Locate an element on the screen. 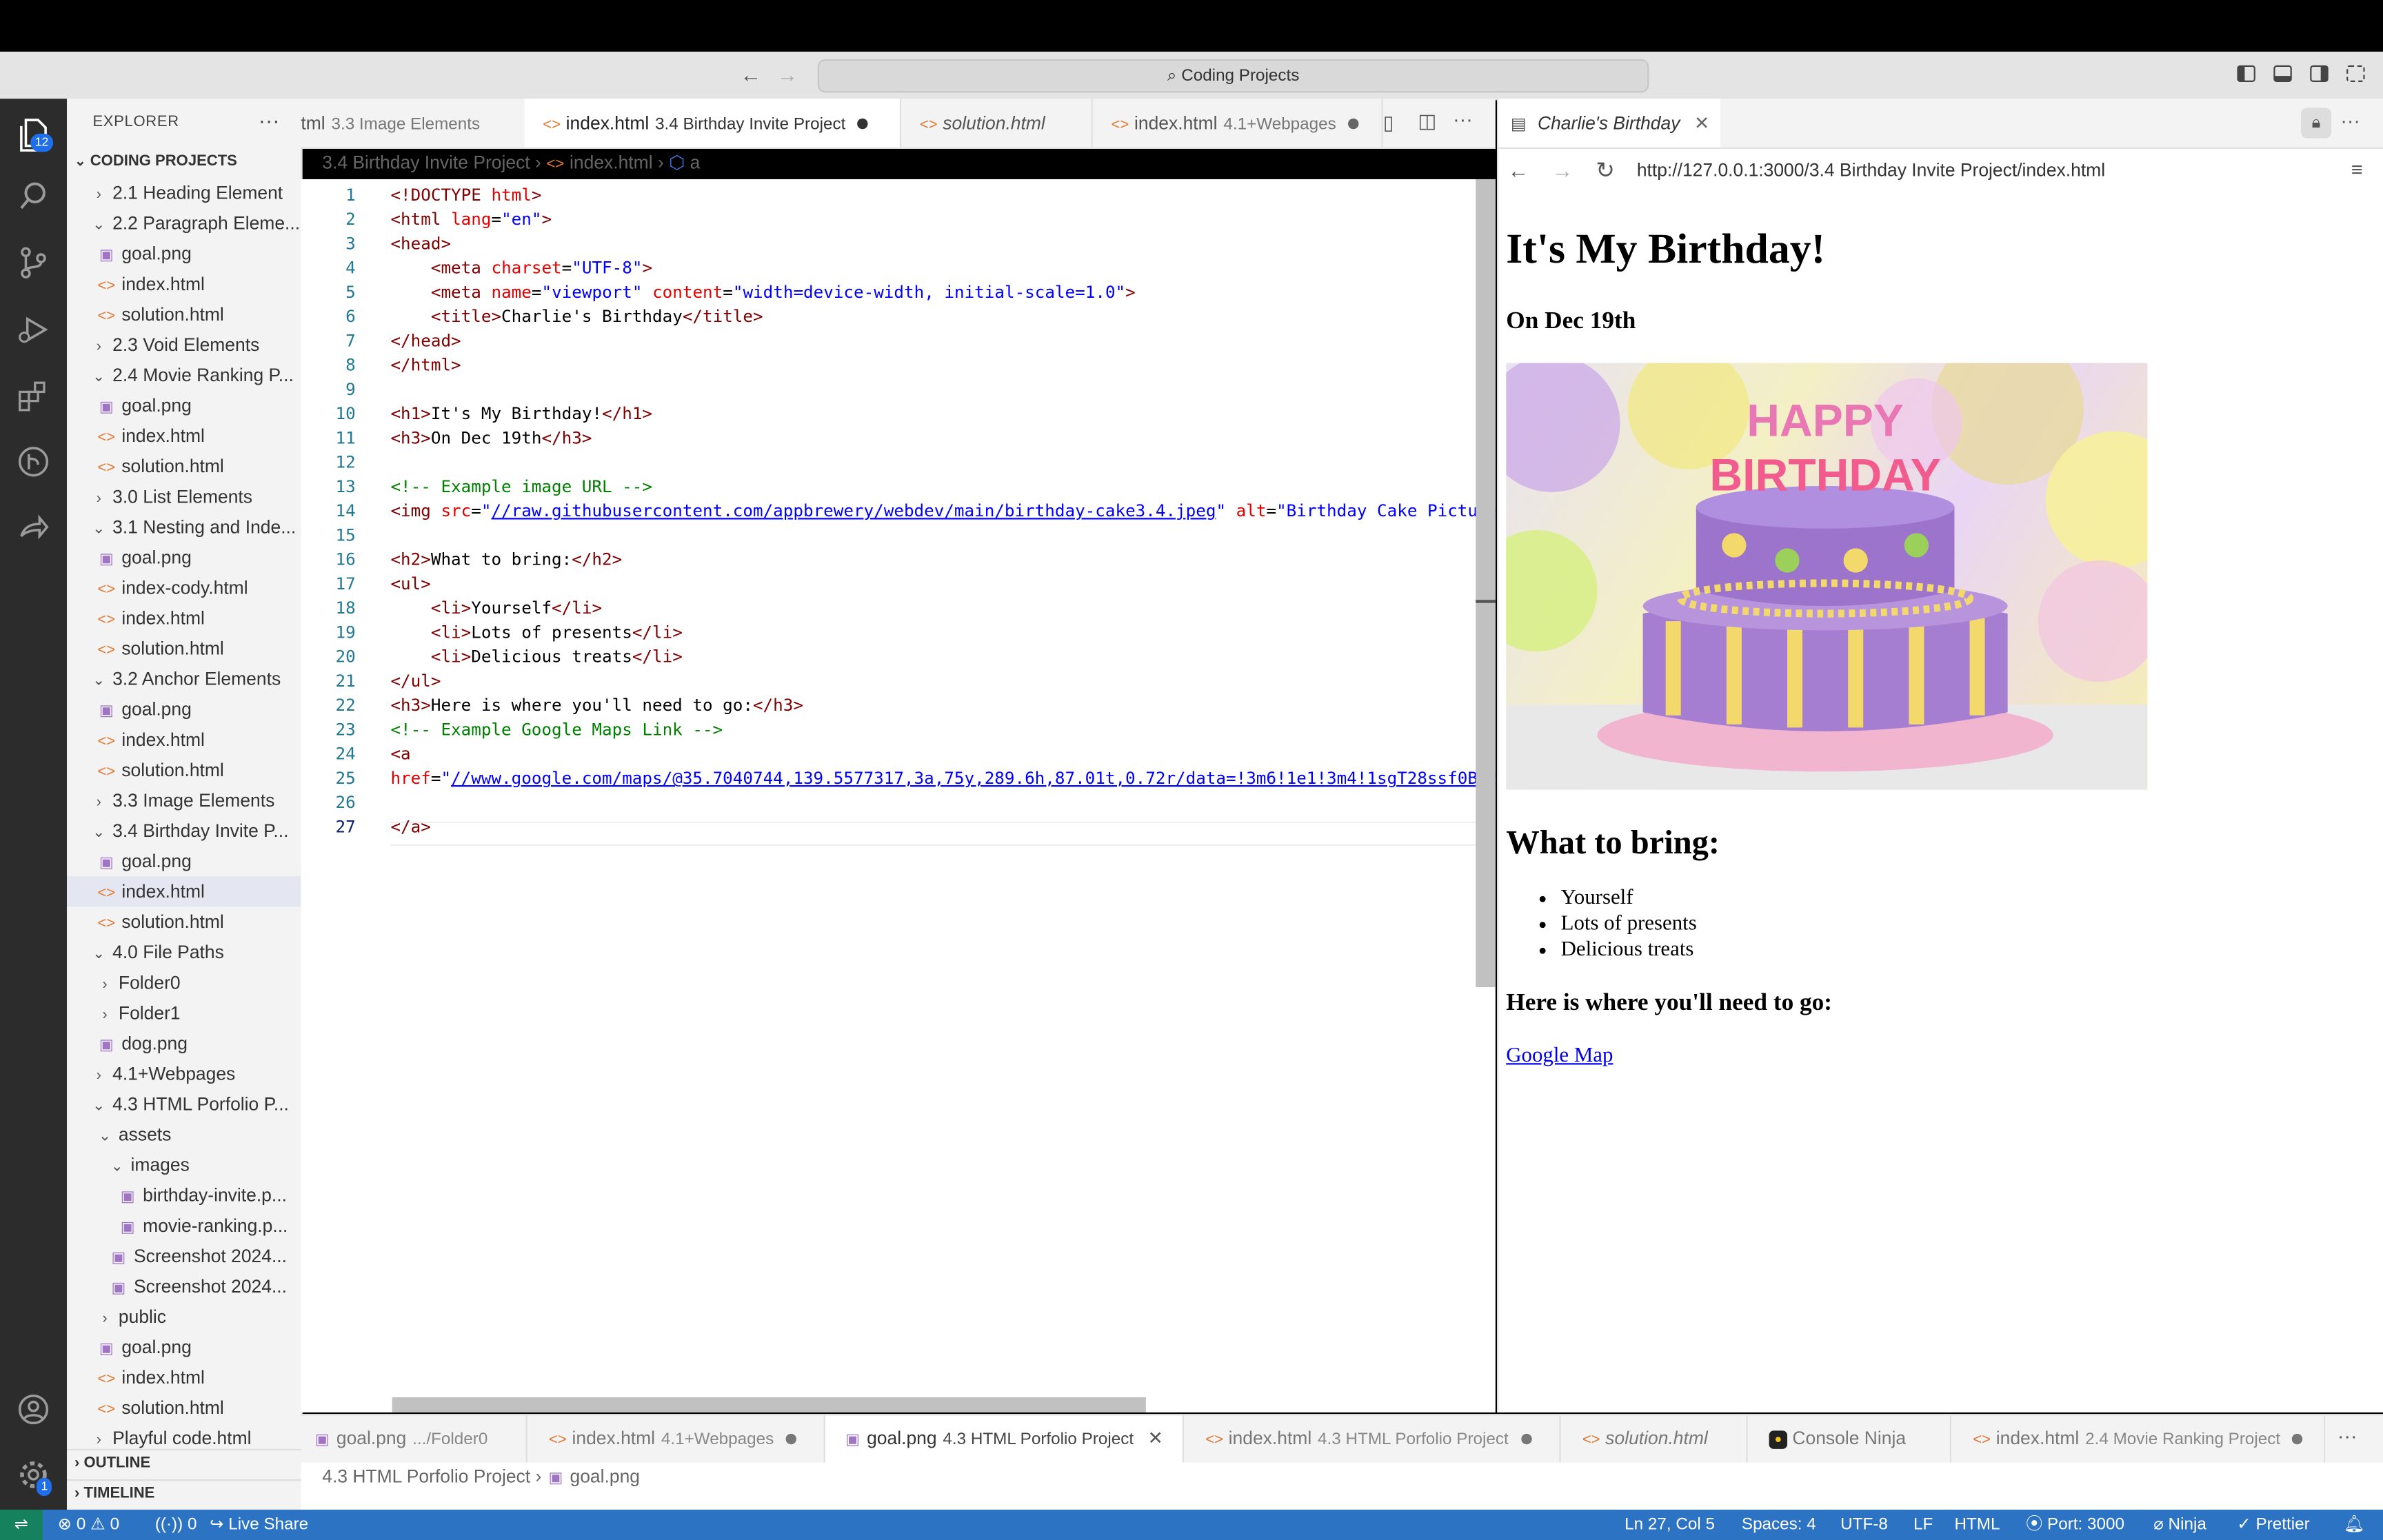  tab-index-portfolio: <> index.html 4.3 HTML Porfolio Project is located at coordinates (1372, 1439).